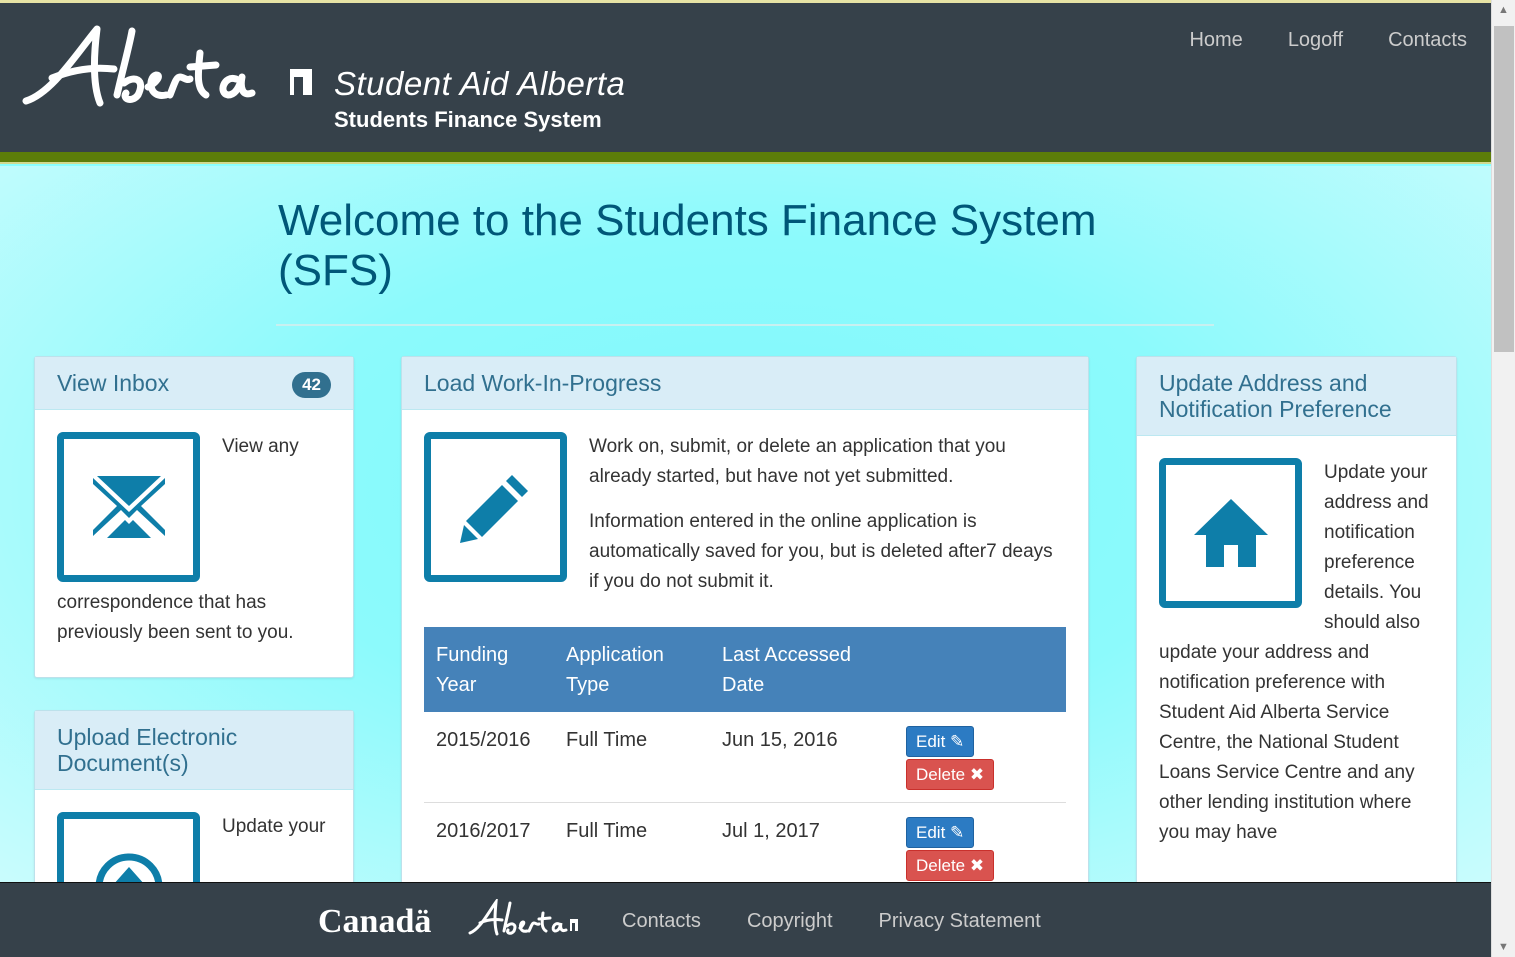  I want to click on column-last-accessed: Last Accessed Date, so click(802, 669).